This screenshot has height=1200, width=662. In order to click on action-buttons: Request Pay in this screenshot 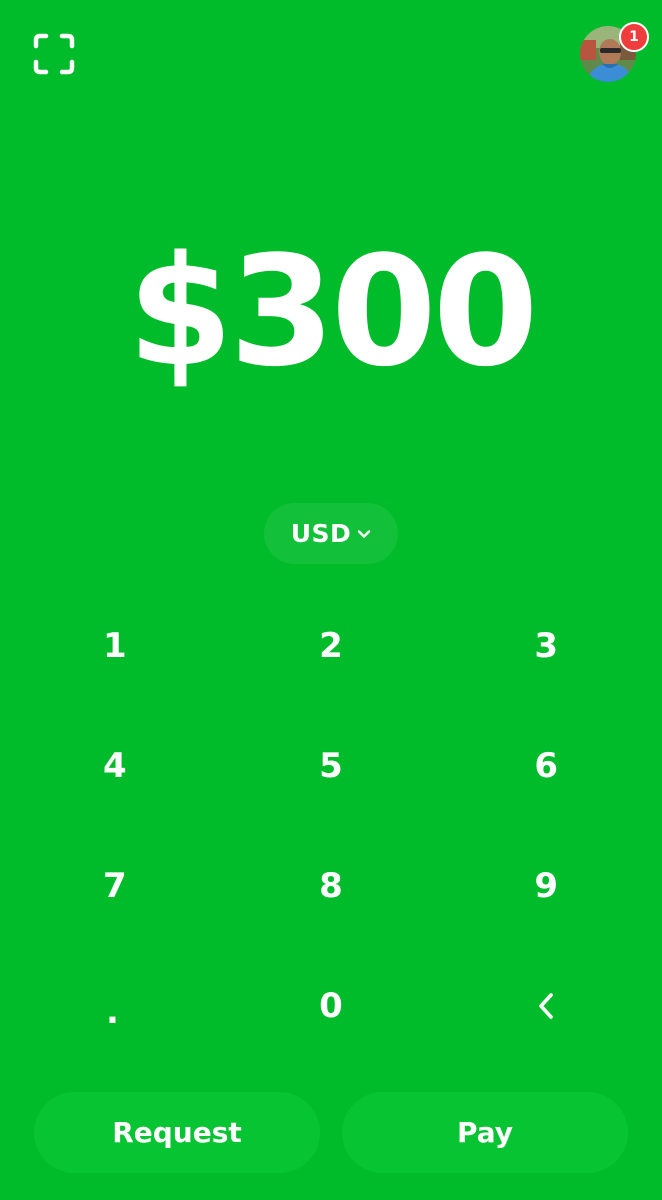, I will do `click(331, 1132)`.